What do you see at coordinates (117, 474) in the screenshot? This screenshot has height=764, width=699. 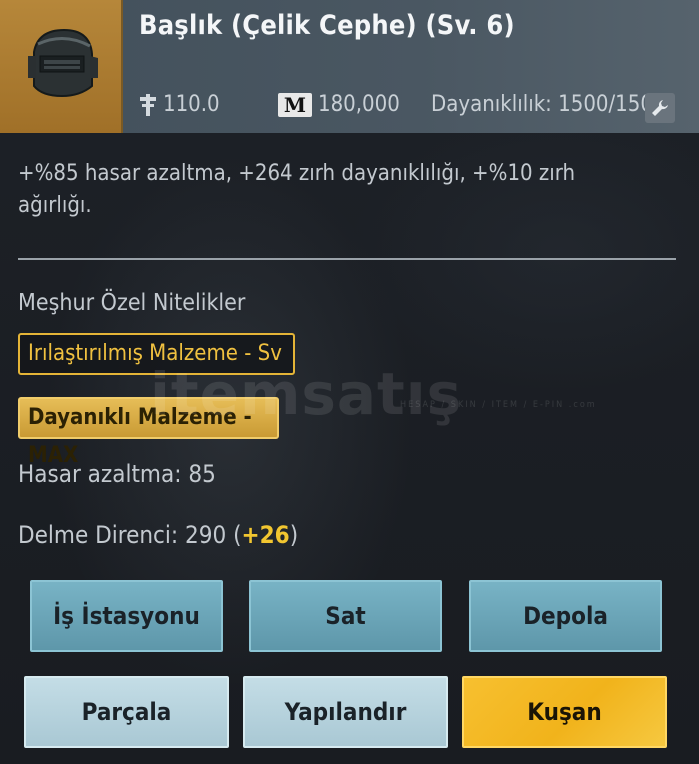 I see `damage-reduction-stat: Hasar azaltma: 85` at bounding box center [117, 474].